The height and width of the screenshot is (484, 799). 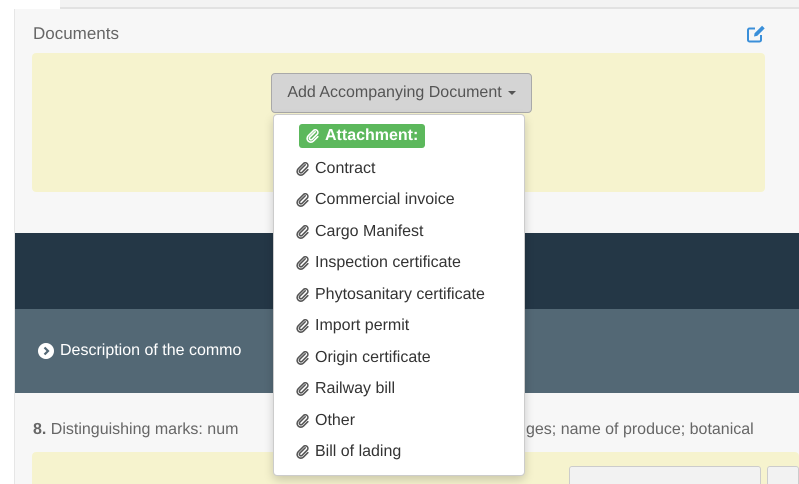 I want to click on field-label: ges; name of produce; botanical, so click(x=640, y=430).